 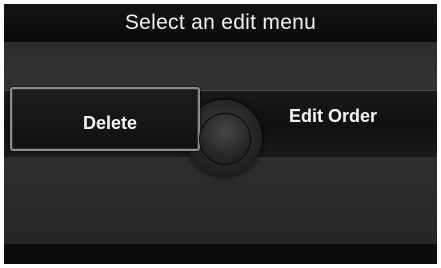 I want to click on edit-order-button-label: Edit Order, so click(x=332, y=115).